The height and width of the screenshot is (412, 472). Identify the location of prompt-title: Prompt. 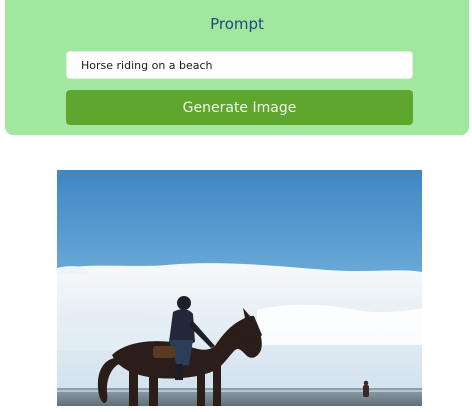
(237, 24).